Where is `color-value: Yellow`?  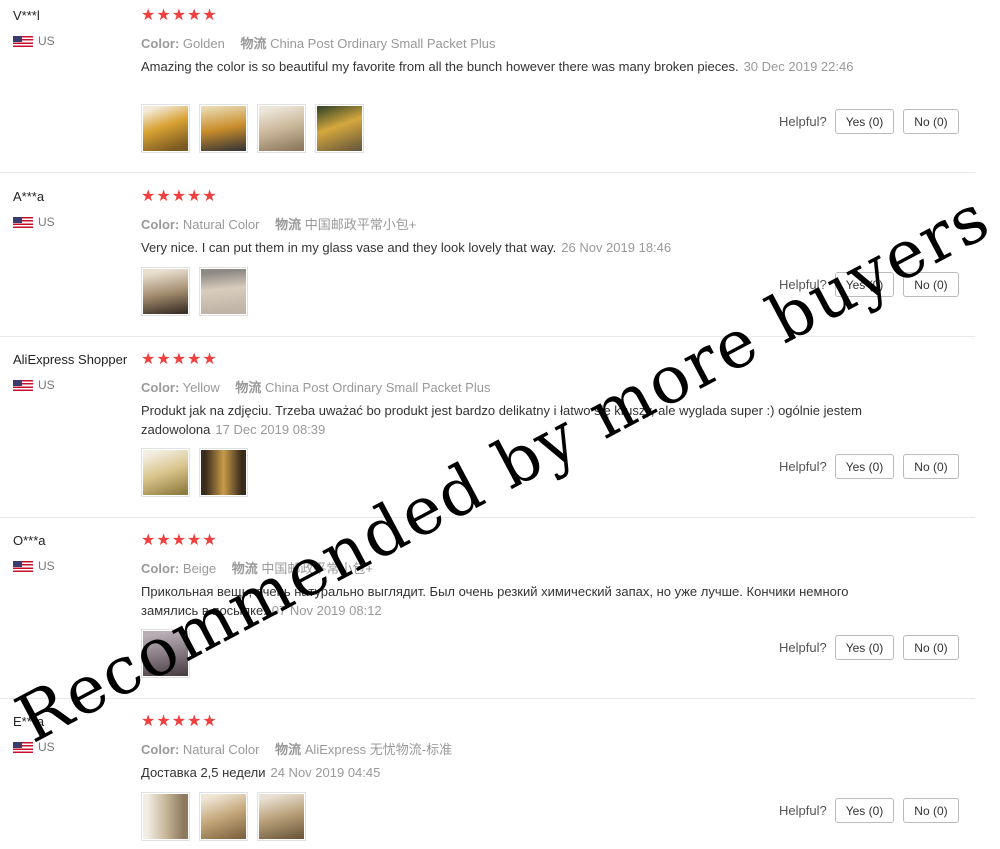 color-value: Yellow is located at coordinates (201, 387).